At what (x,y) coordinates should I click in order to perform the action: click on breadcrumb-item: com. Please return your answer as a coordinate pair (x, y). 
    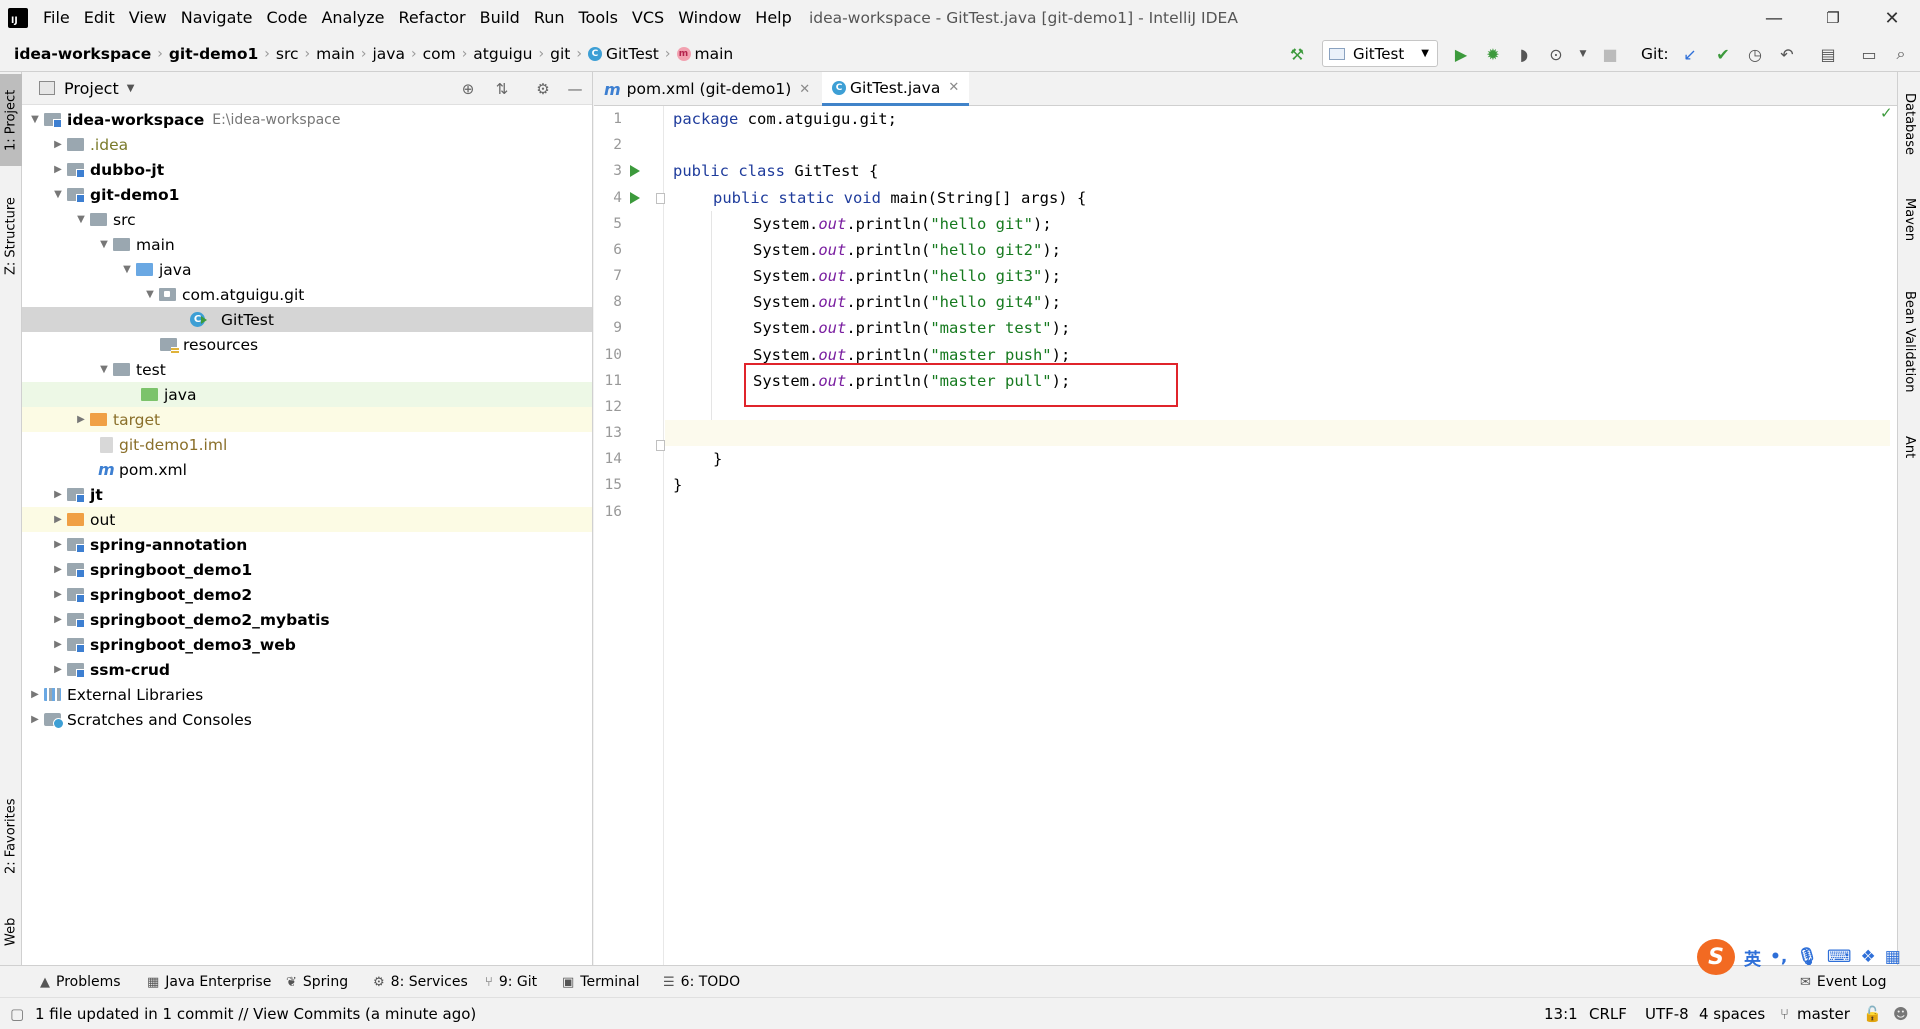
    Looking at the image, I should click on (439, 54).